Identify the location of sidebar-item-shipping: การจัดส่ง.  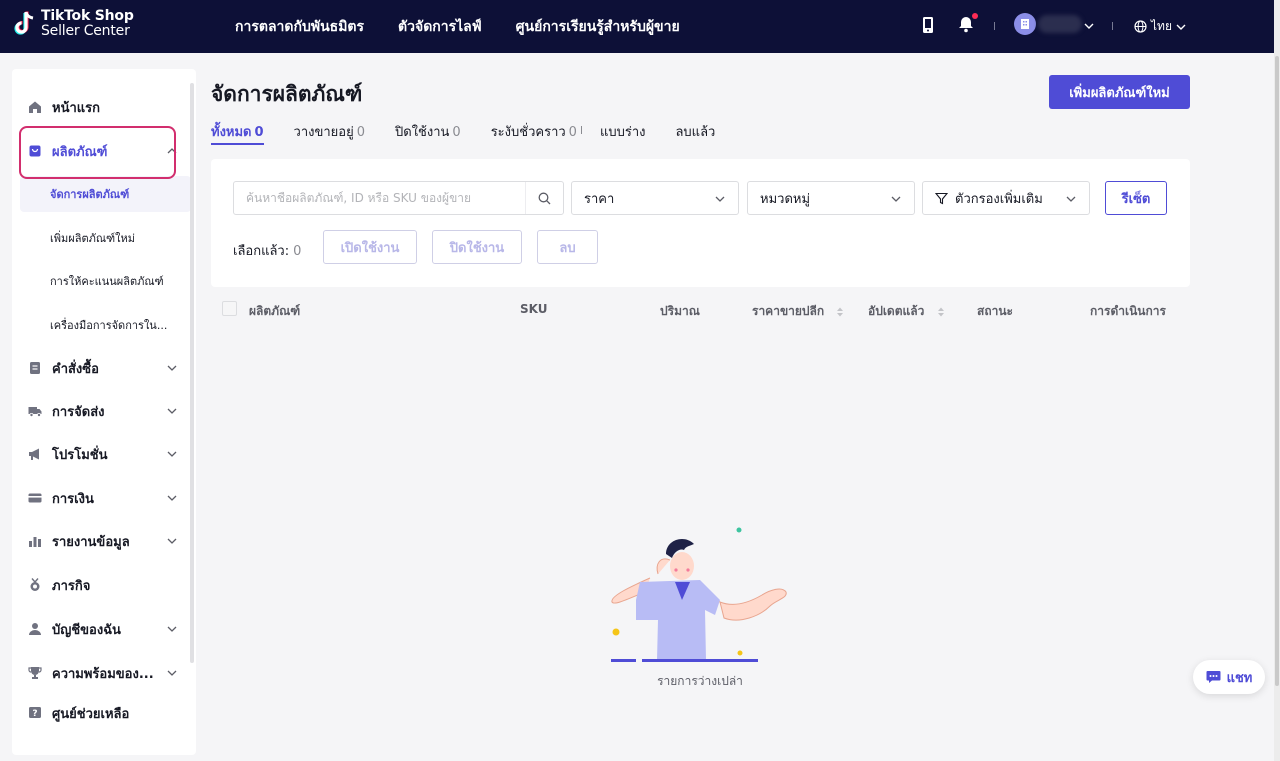
(97, 411).